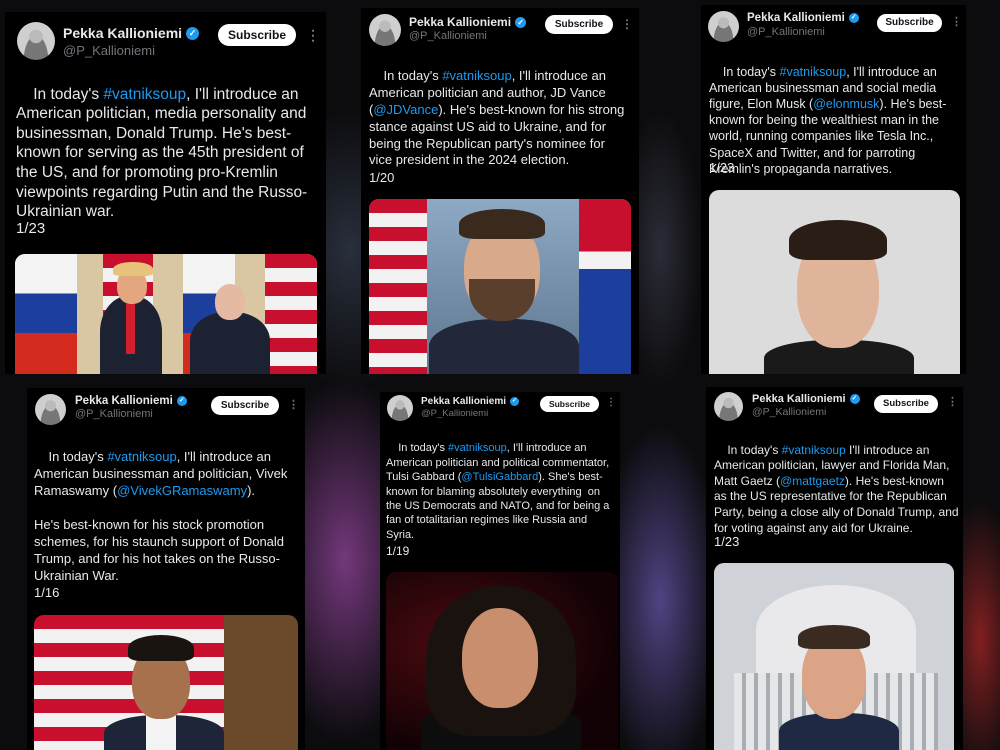 Image resolution: width=1000 pixels, height=750 pixels. Describe the element at coordinates (846, 104) in the screenshot. I see `mention-link: @elonmusk` at that location.